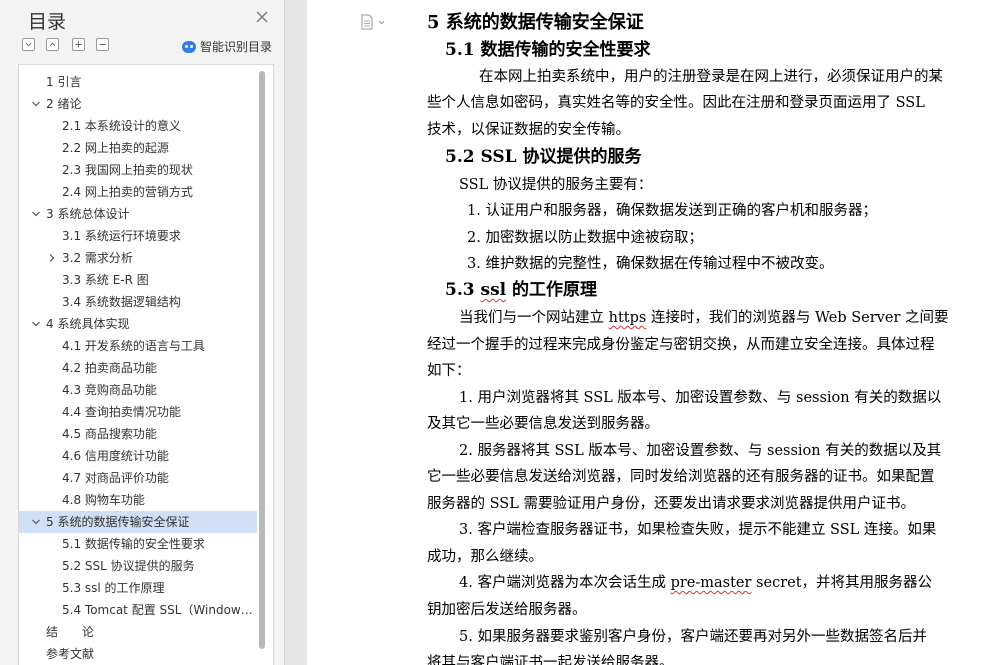 This screenshot has width=991, height=665. I want to click on toc-item: 2.2 网上拍卖的起源, so click(138, 148).